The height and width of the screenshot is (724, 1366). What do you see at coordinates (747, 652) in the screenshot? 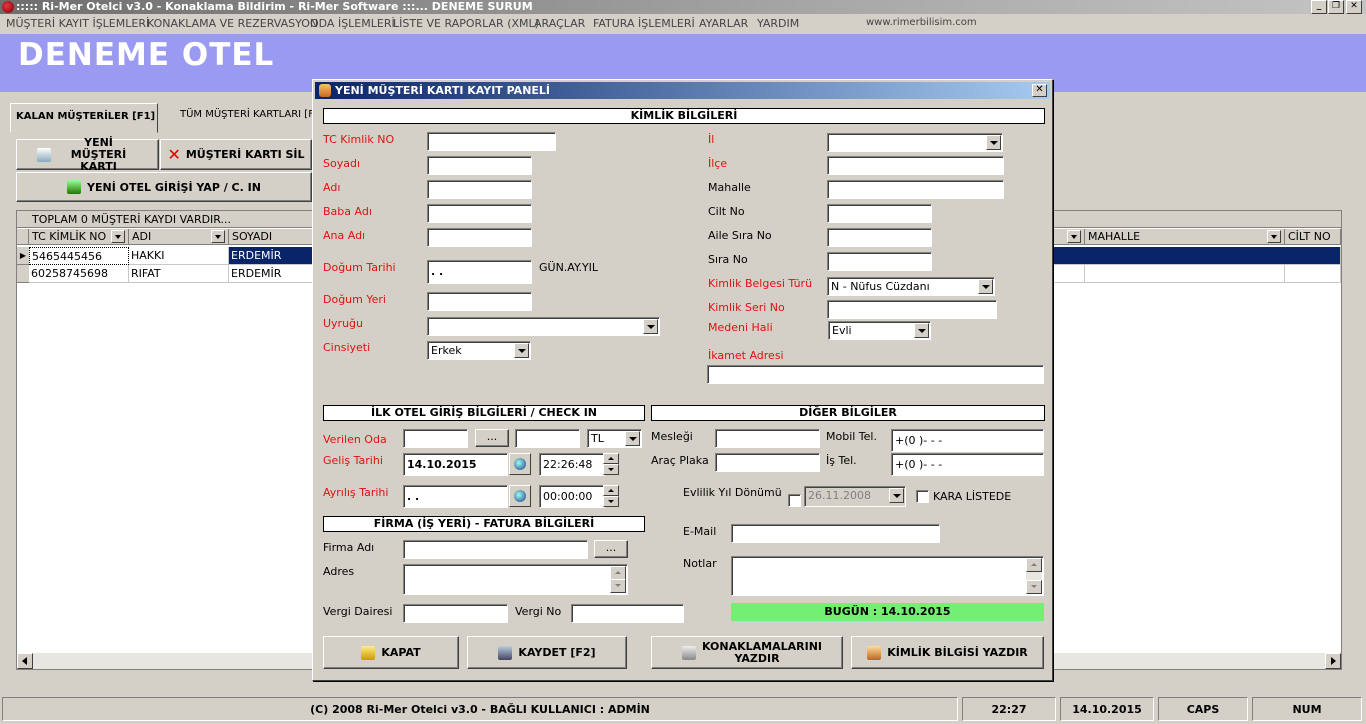
I see `konaklama-yazdir-button: KONAKLAMALARINI YAZDIR` at bounding box center [747, 652].